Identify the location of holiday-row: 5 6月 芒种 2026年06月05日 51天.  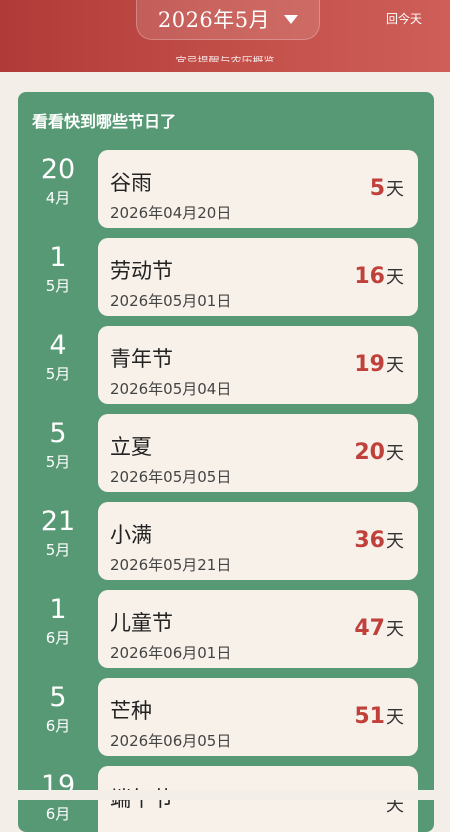
(226, 718).